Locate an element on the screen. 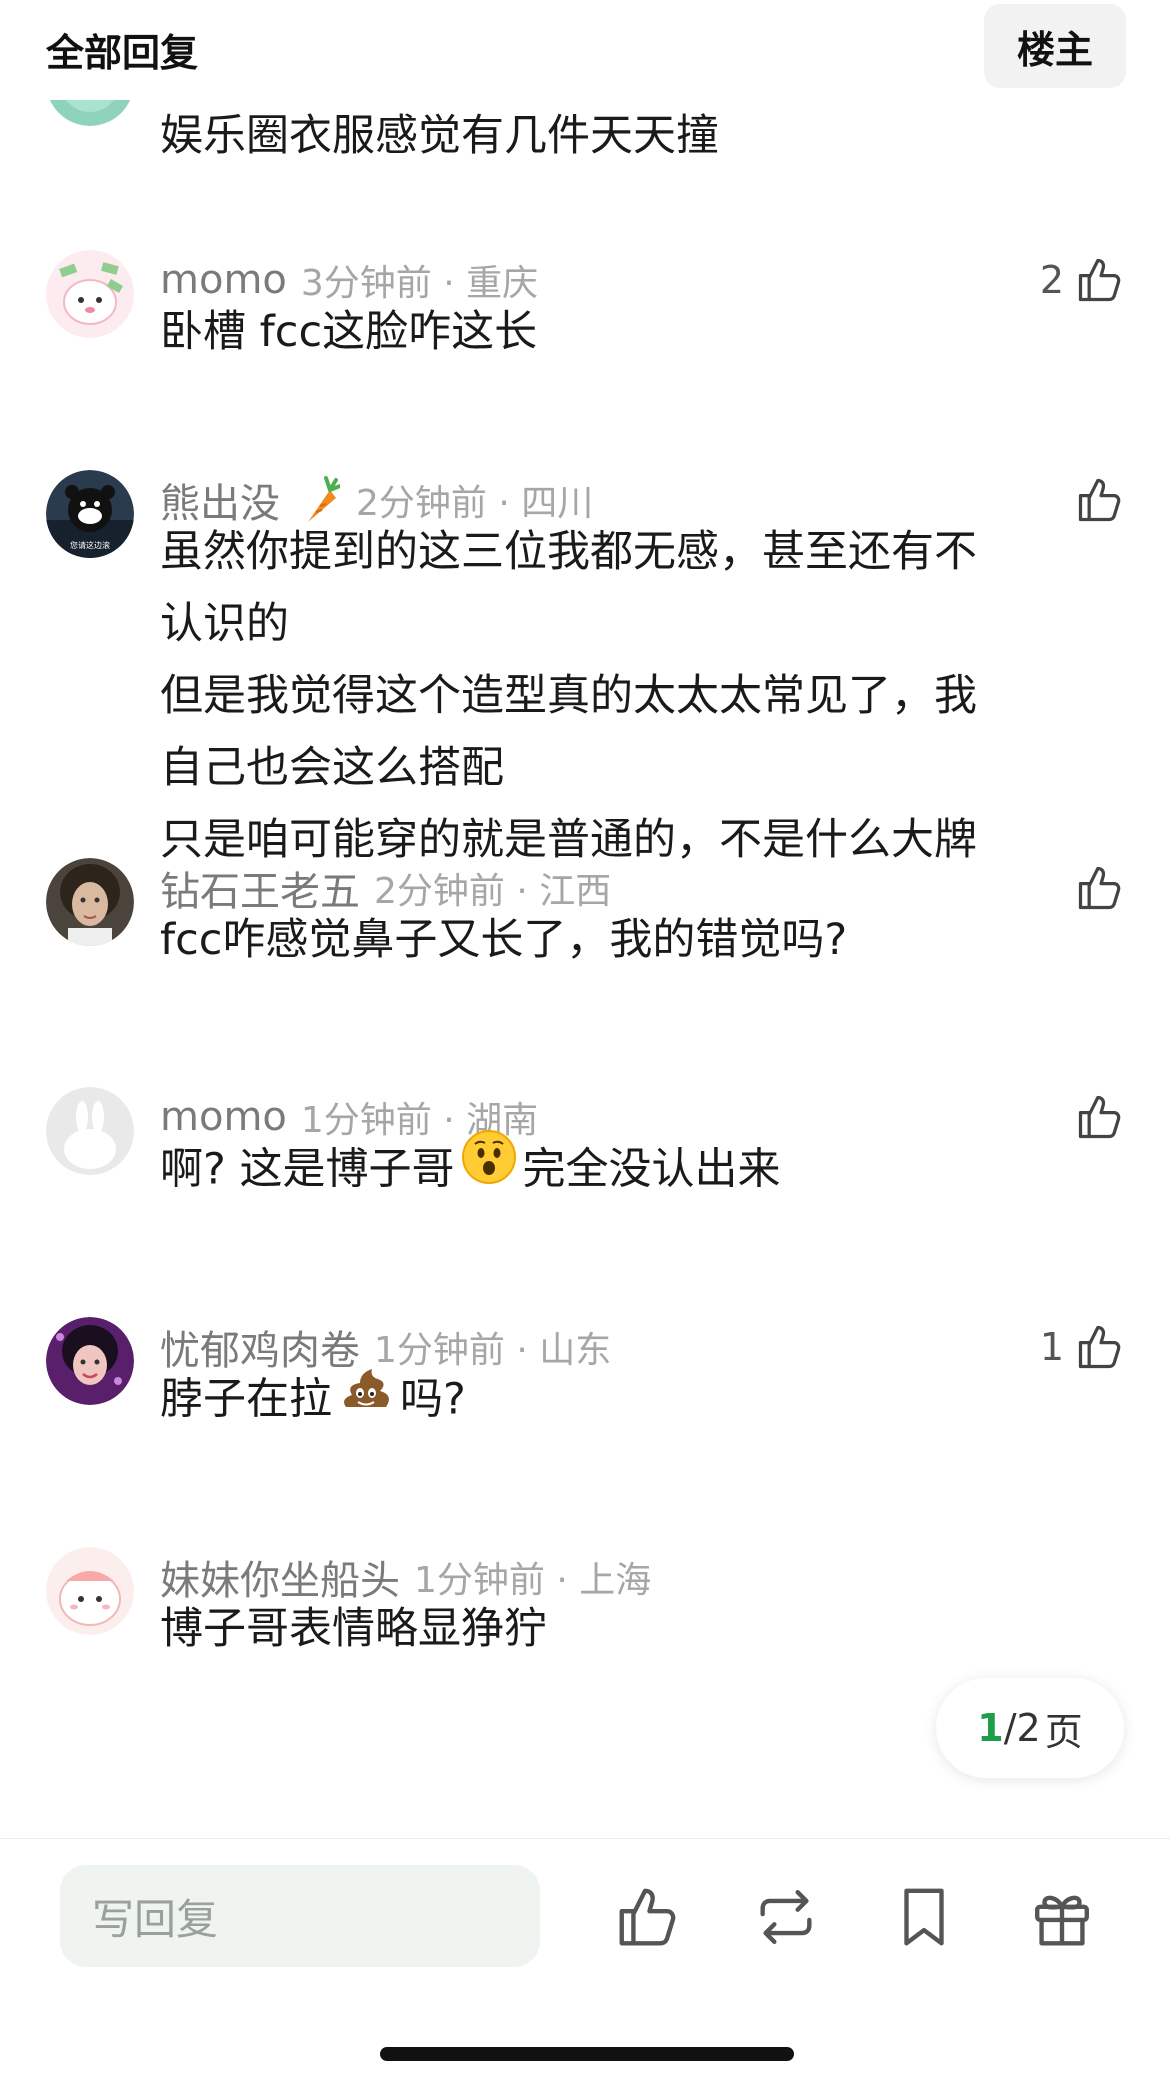  comment-text: 吗? is located at coordinates (433, 1399).